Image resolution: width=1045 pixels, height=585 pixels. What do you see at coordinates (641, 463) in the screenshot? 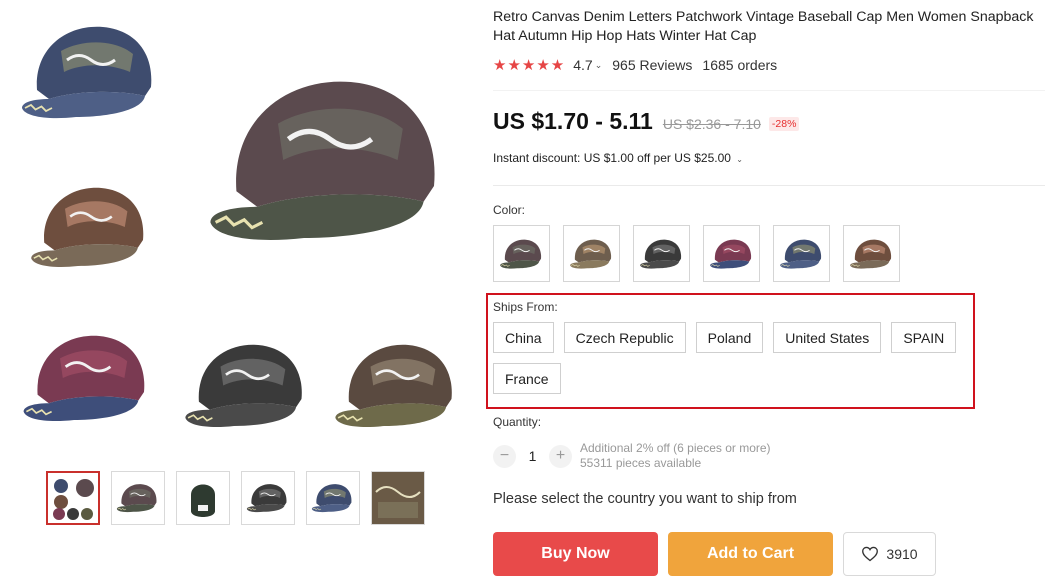
I see `stock-available-text: 55311 pieces available` at bounding box center [641, 463].